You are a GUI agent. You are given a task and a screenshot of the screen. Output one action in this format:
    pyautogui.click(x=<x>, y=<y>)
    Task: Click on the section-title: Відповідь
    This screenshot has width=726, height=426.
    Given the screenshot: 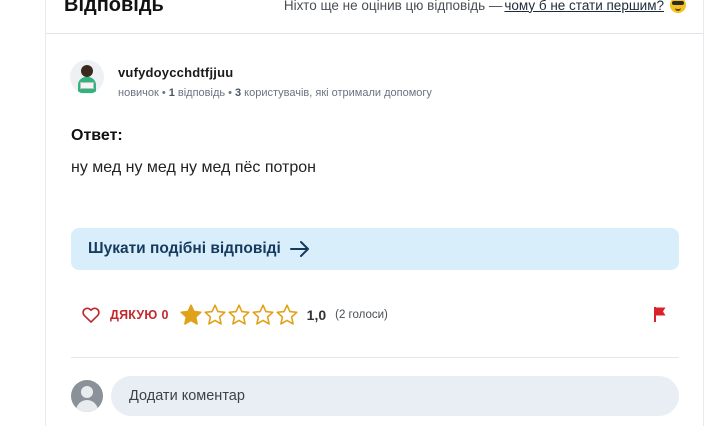 What is the action you would take?
    pyautogui.click(x=114, y=8)
    